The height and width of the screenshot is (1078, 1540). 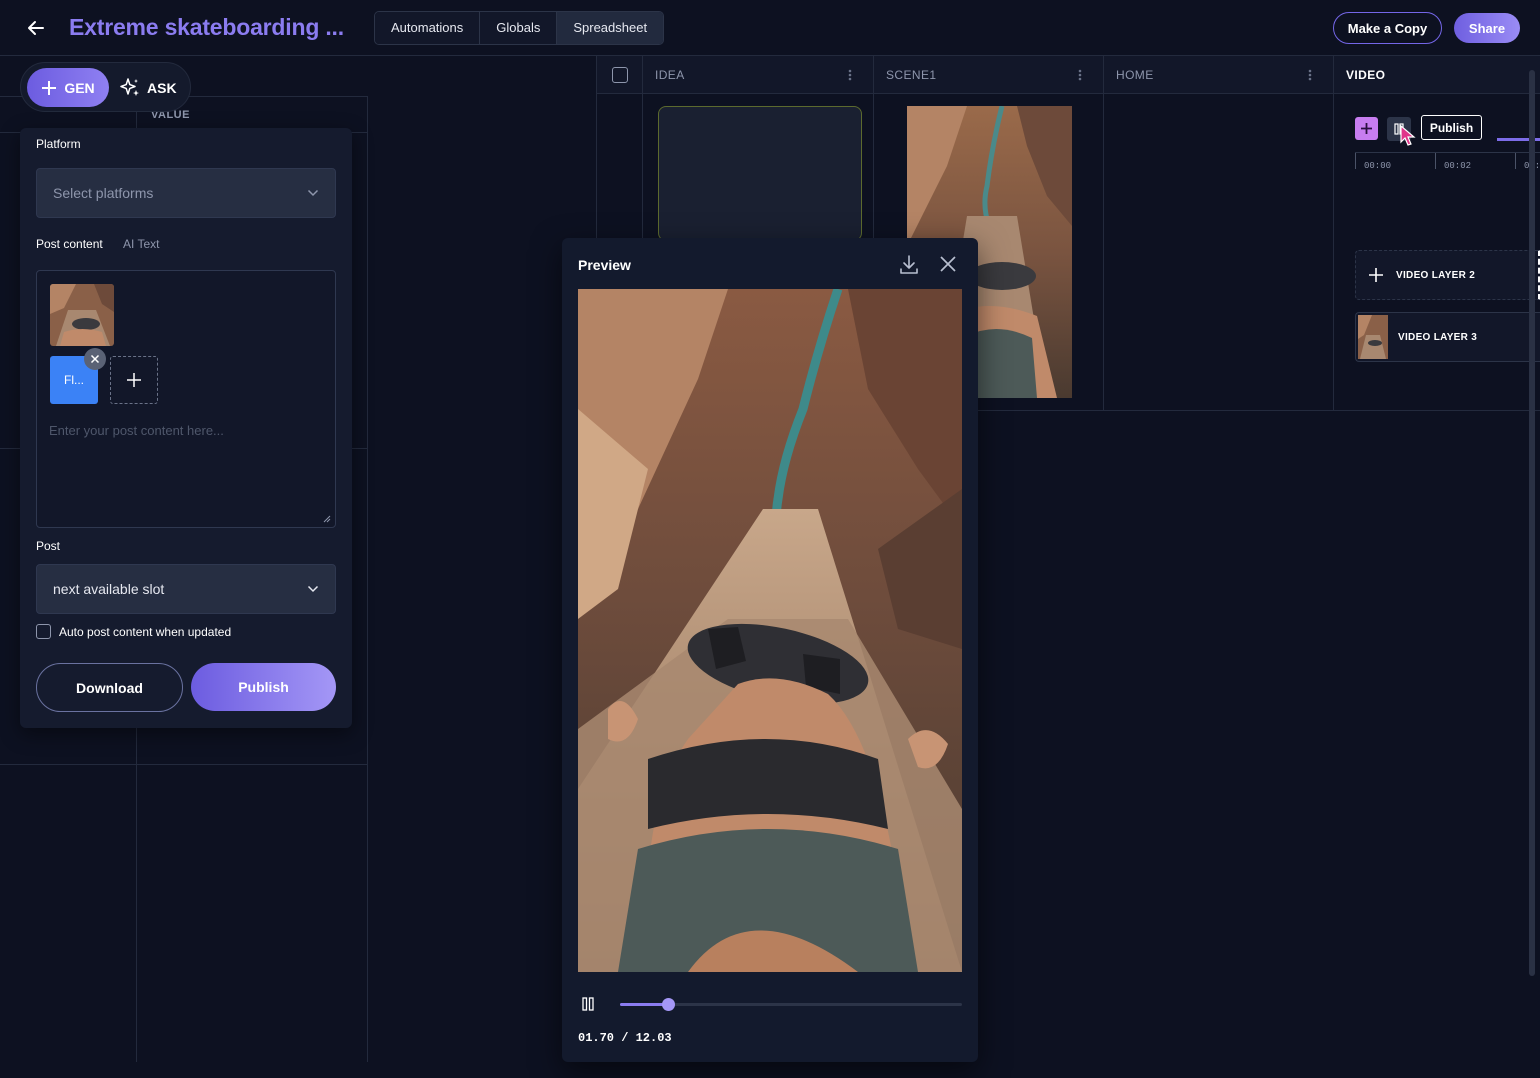 I want to click on download-button: Download, so click(x=109, y=687).